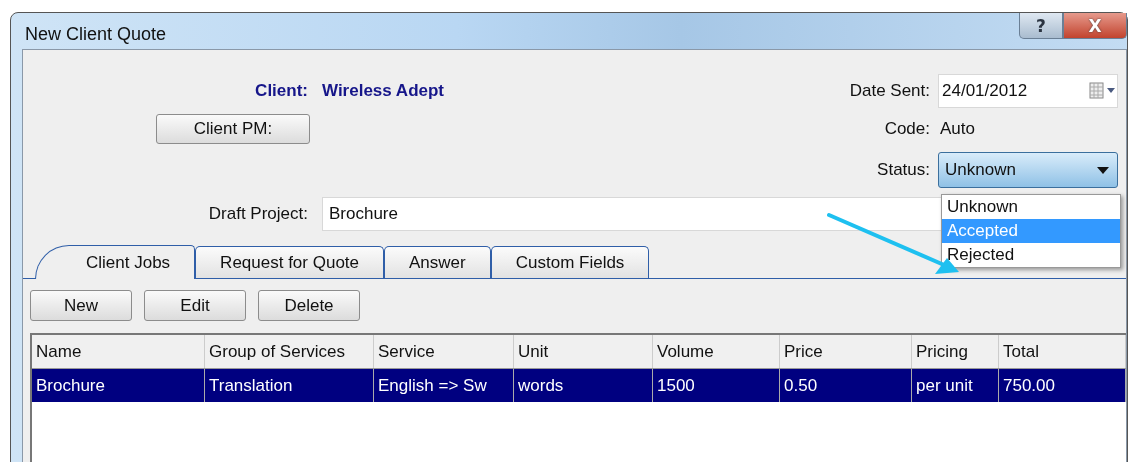  I want to click on tab: Request for Quote, so click(290, 262).